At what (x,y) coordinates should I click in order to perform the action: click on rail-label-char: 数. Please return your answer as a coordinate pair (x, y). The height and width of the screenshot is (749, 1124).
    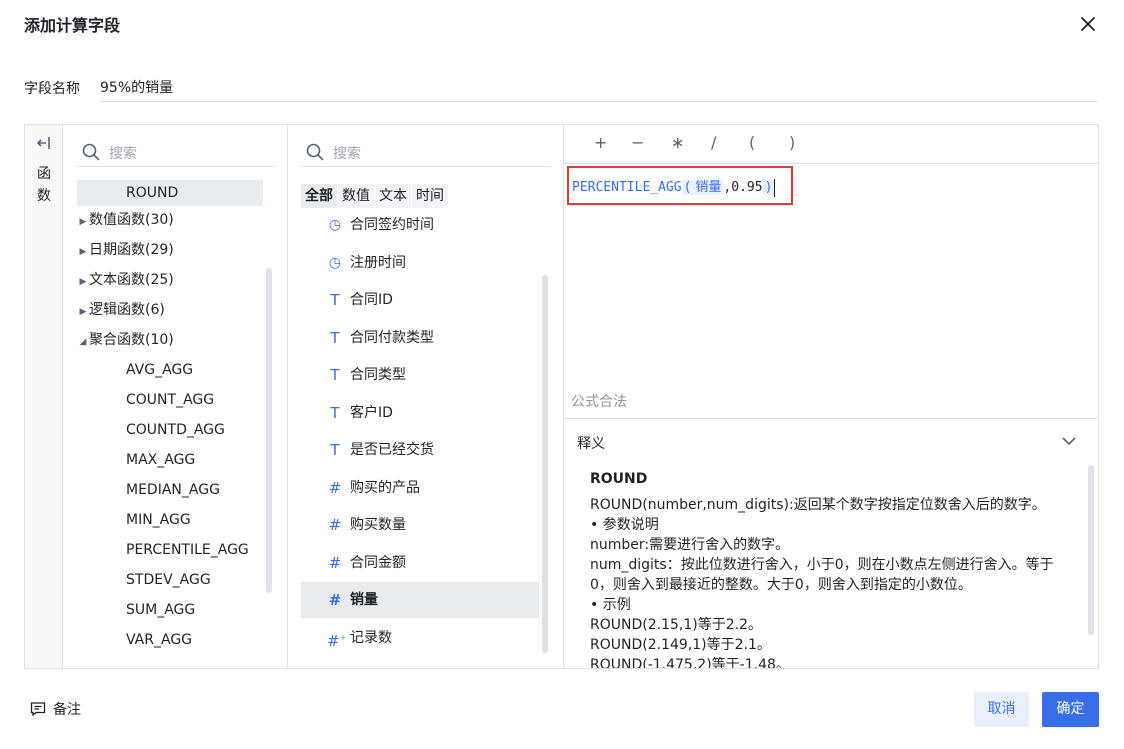
    Looking at the image, I should click on (44, 196).